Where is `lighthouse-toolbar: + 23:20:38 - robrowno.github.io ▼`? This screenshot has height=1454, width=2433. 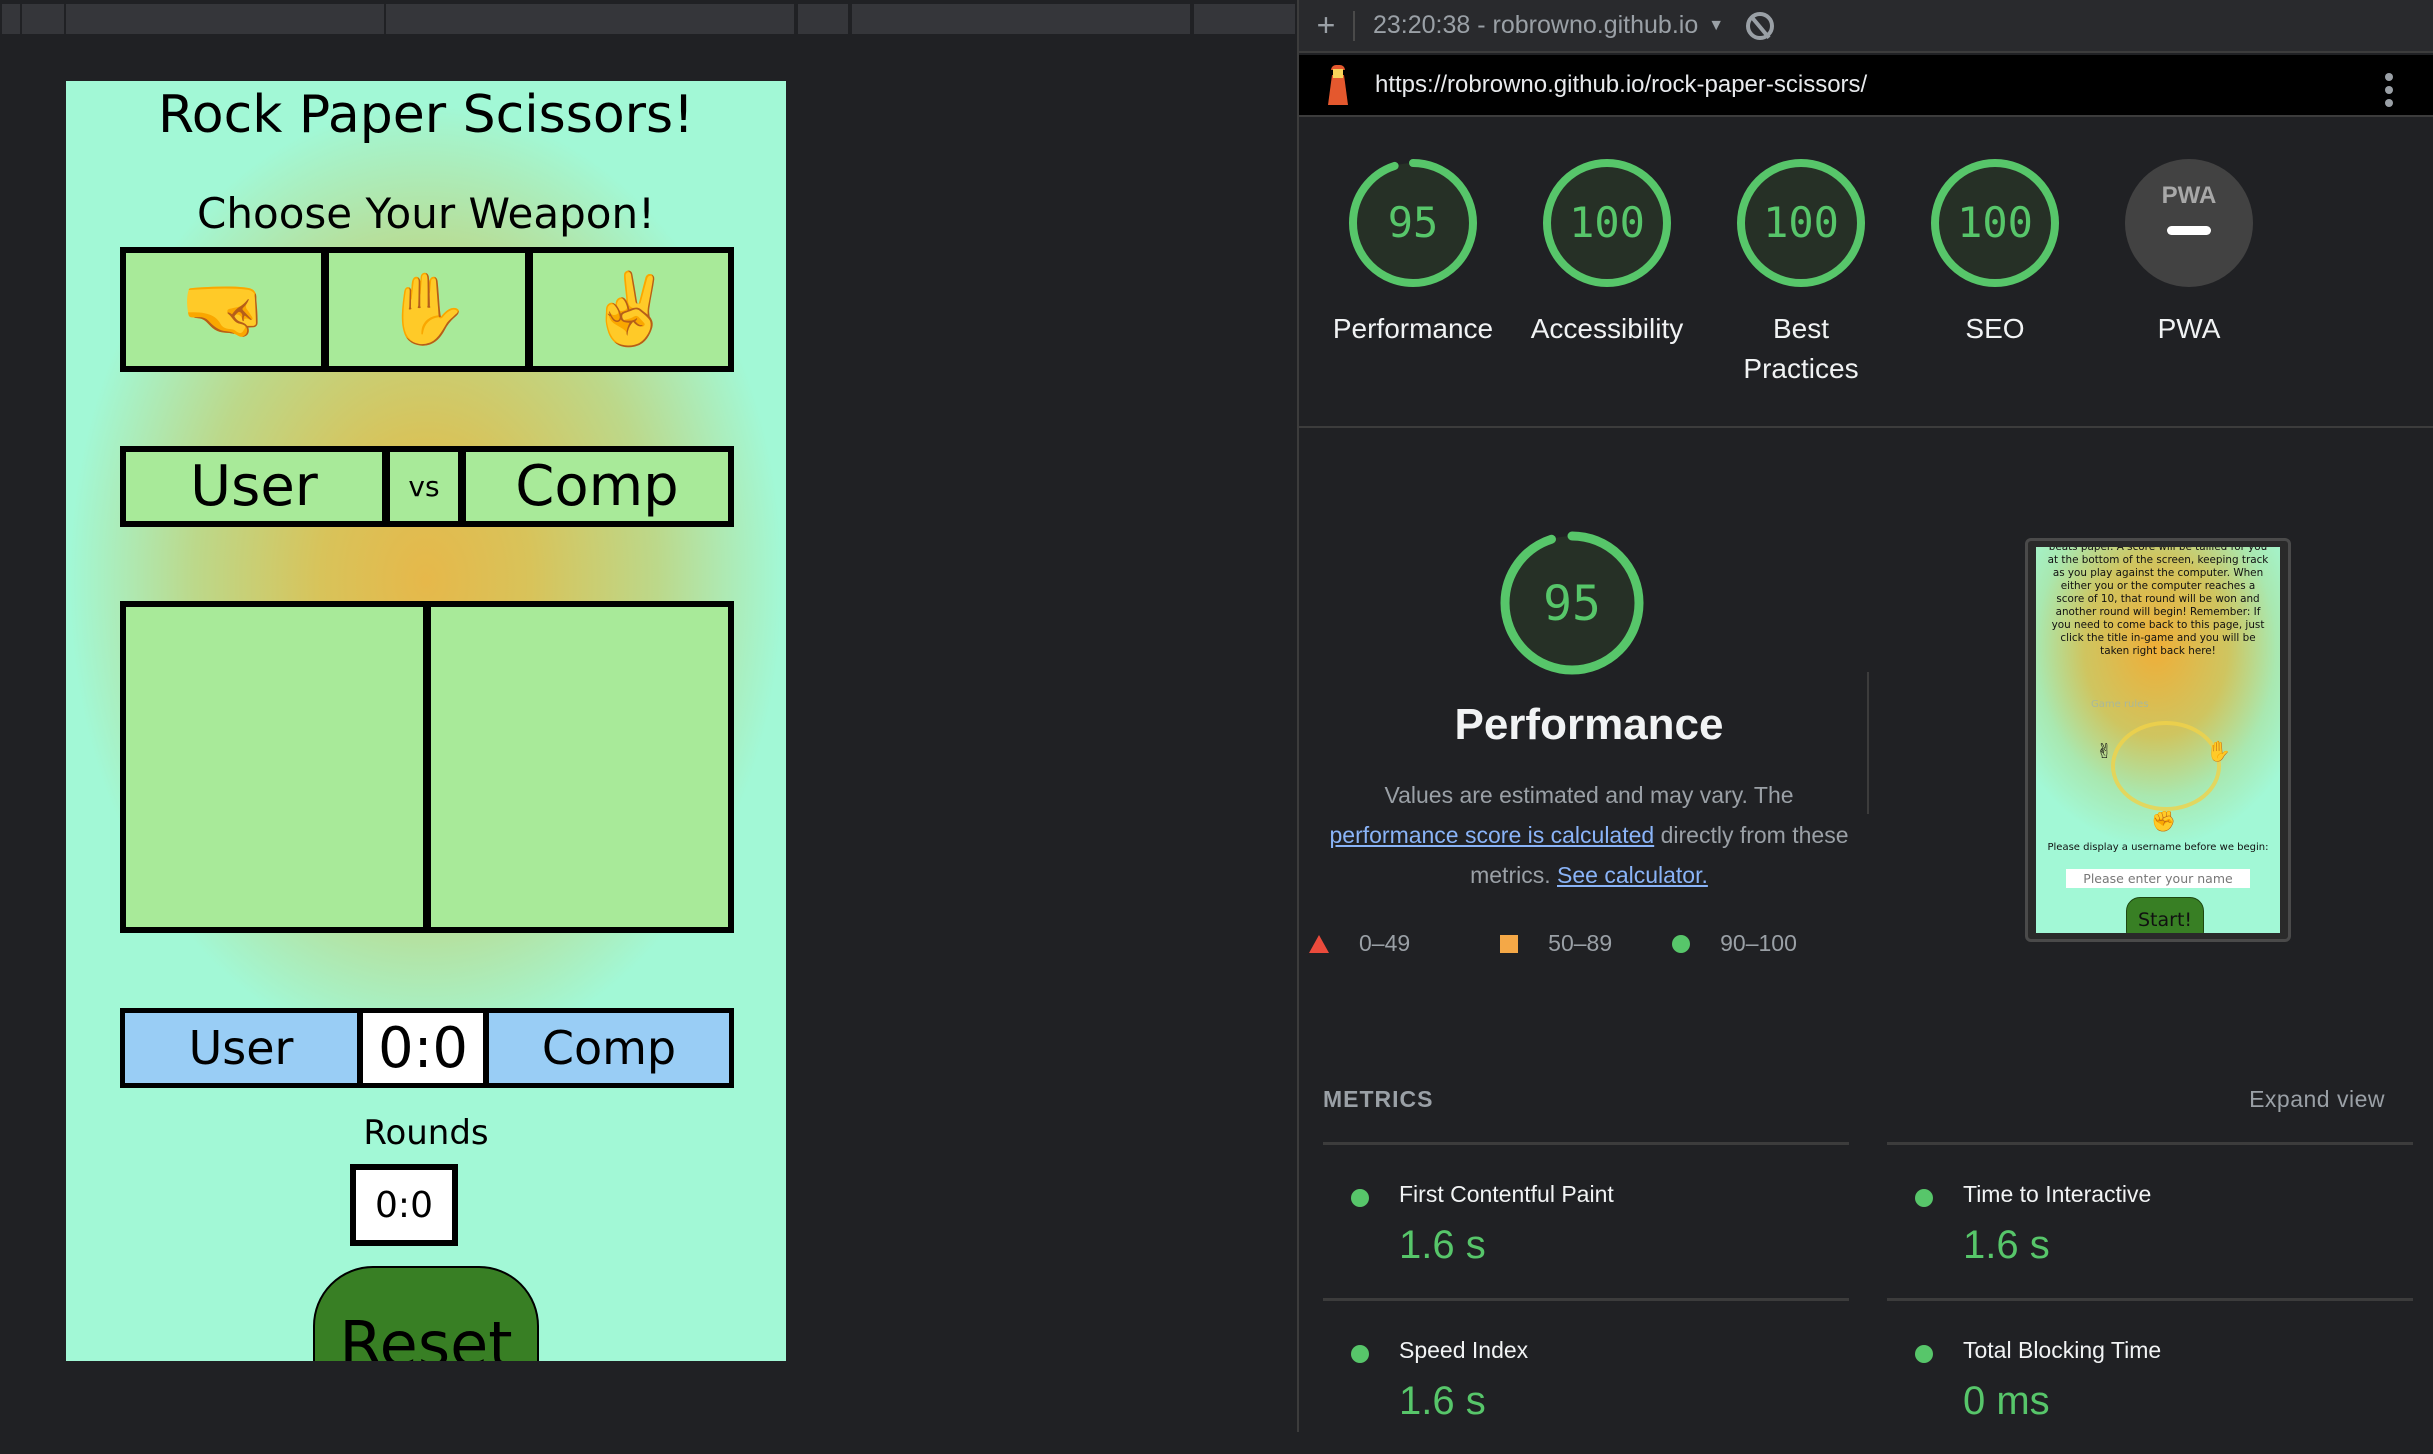 lighthouse-toolbar: + 23:20:38 - robrowno.github.io ▼ is located at coordinates (1866, 26).